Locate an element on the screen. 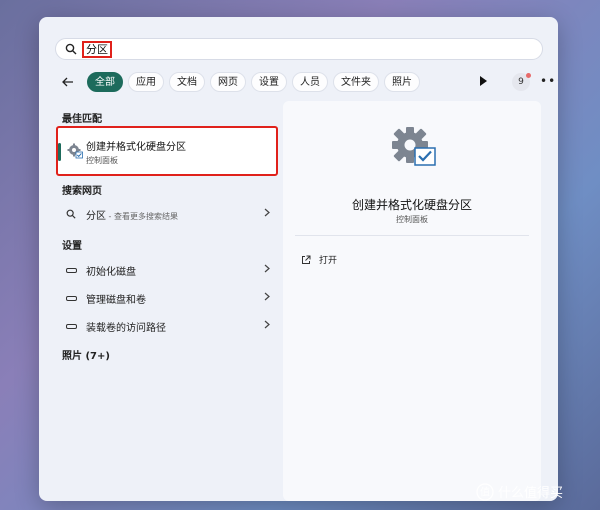 The width and height of the screenshot is (600, 510). web-search-label: 分区 - 查看更多搜索结果 is located at coordinates (132, 214).